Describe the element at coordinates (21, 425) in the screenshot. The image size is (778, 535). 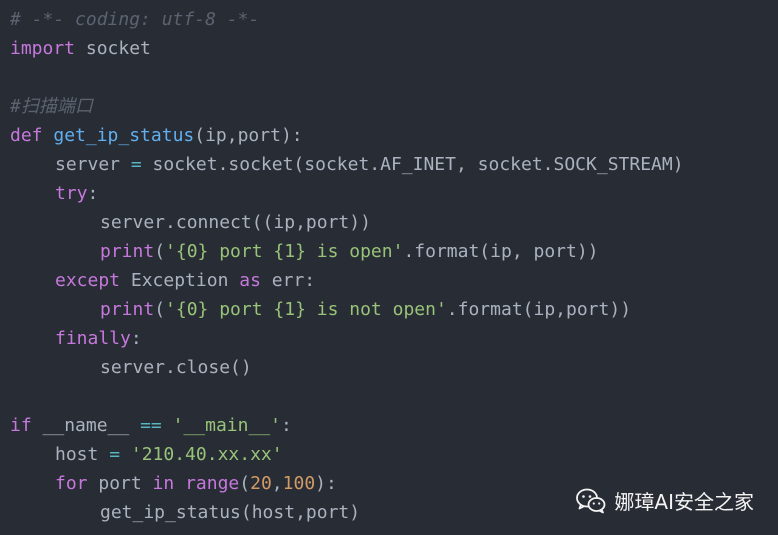
I see `code-token-keyword: if` at that location.